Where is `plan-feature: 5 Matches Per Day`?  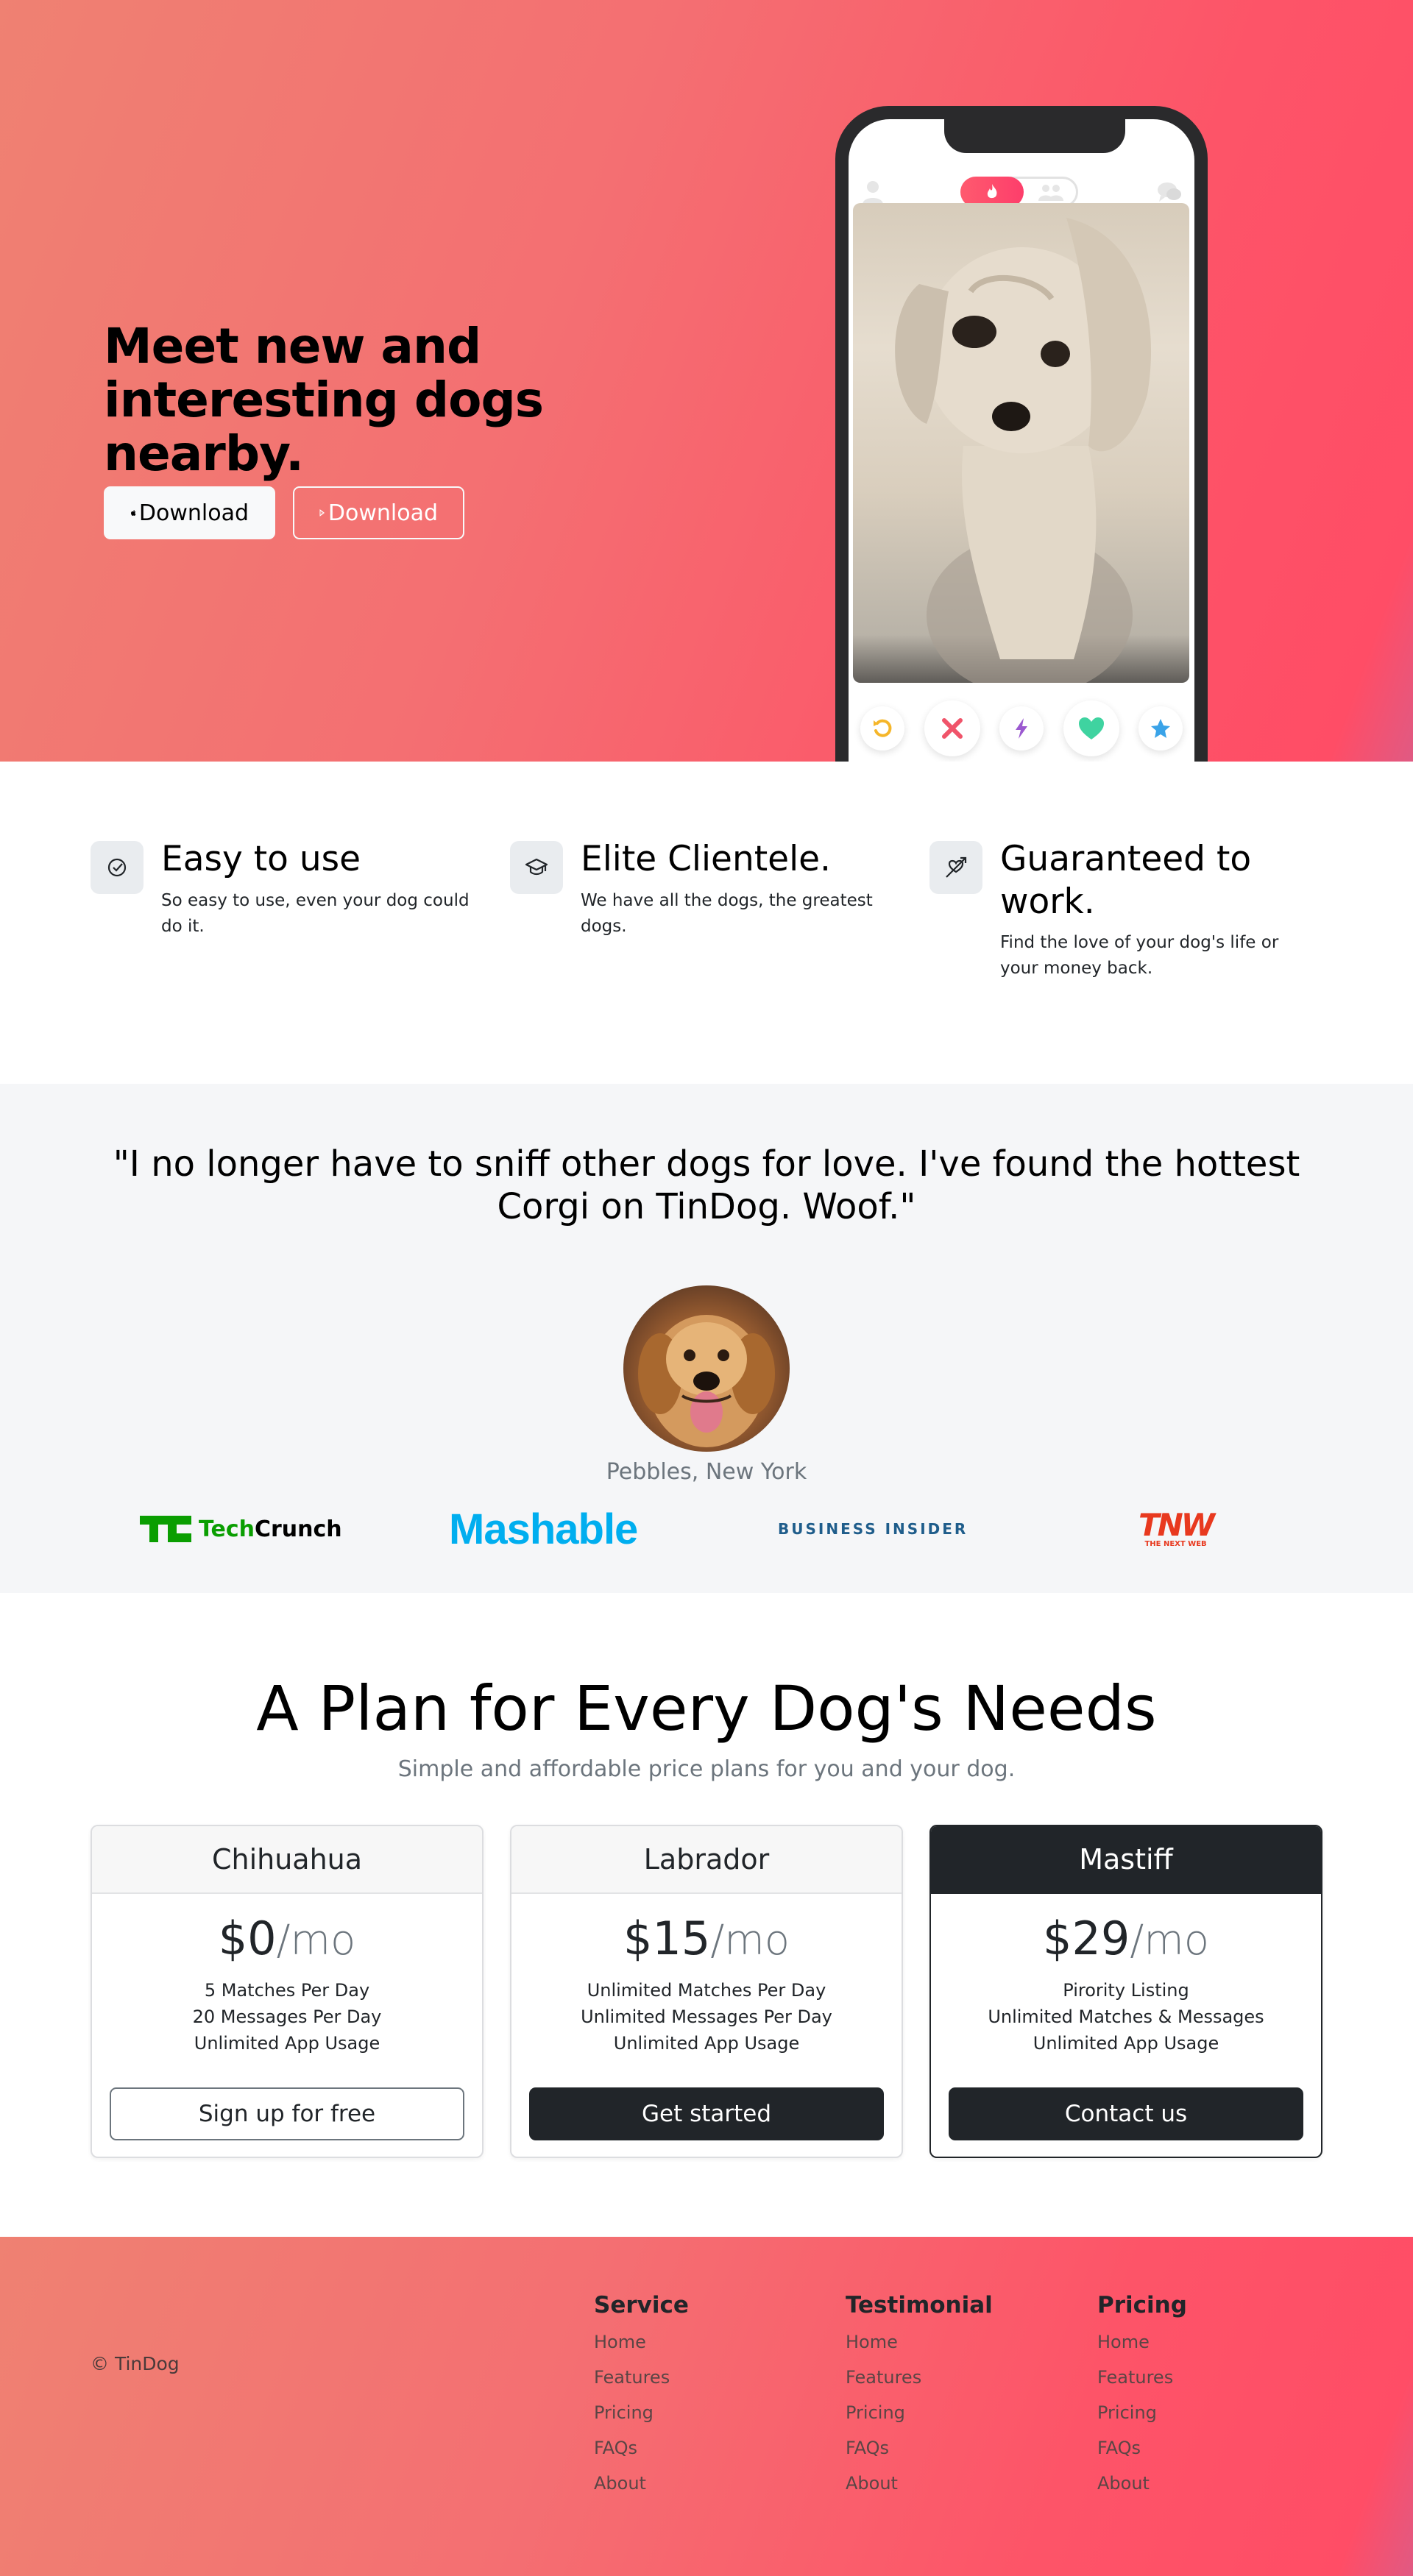
plan-feature: 5 Matches Per Day is located at coordinates (287, 1990).